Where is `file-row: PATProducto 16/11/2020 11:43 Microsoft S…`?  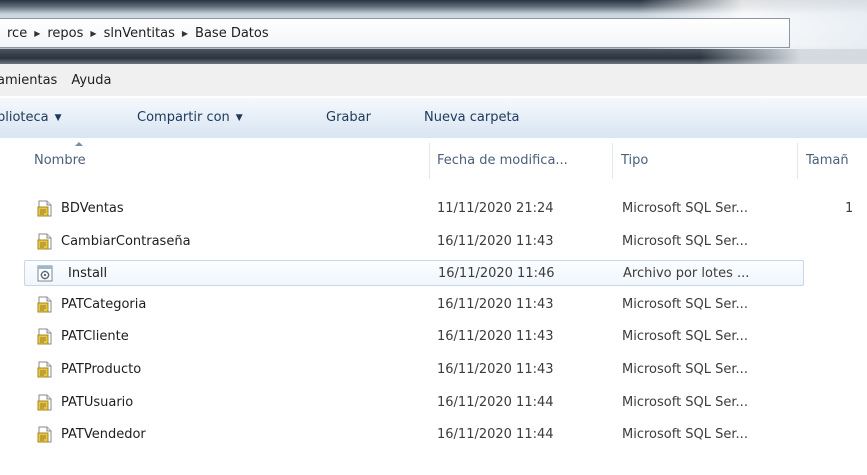 file-row: PATProducto 16/11/2020 11:43 Microsoft S… is located at coordinates (433, 370).